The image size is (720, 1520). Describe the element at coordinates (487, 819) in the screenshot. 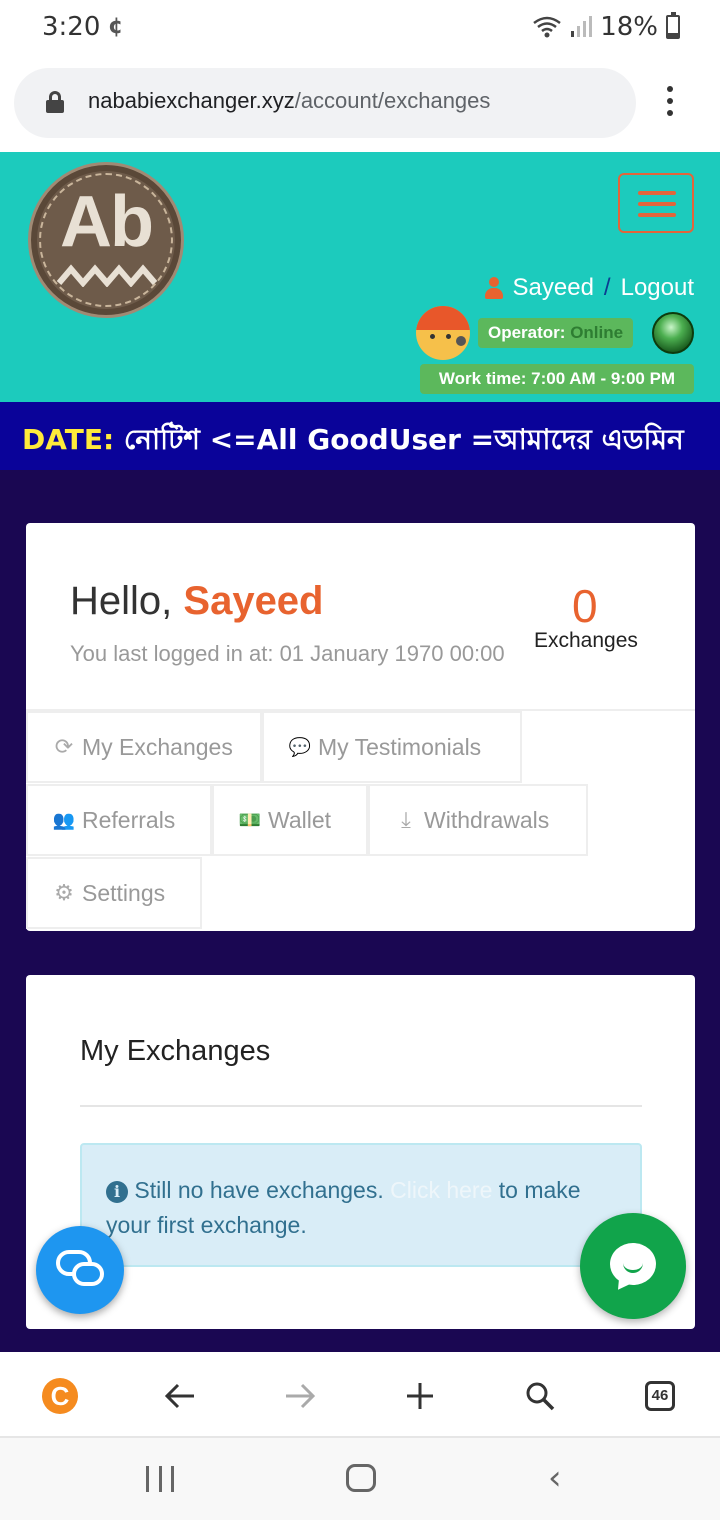

I see `tab-label: Withdrawals` at that location.